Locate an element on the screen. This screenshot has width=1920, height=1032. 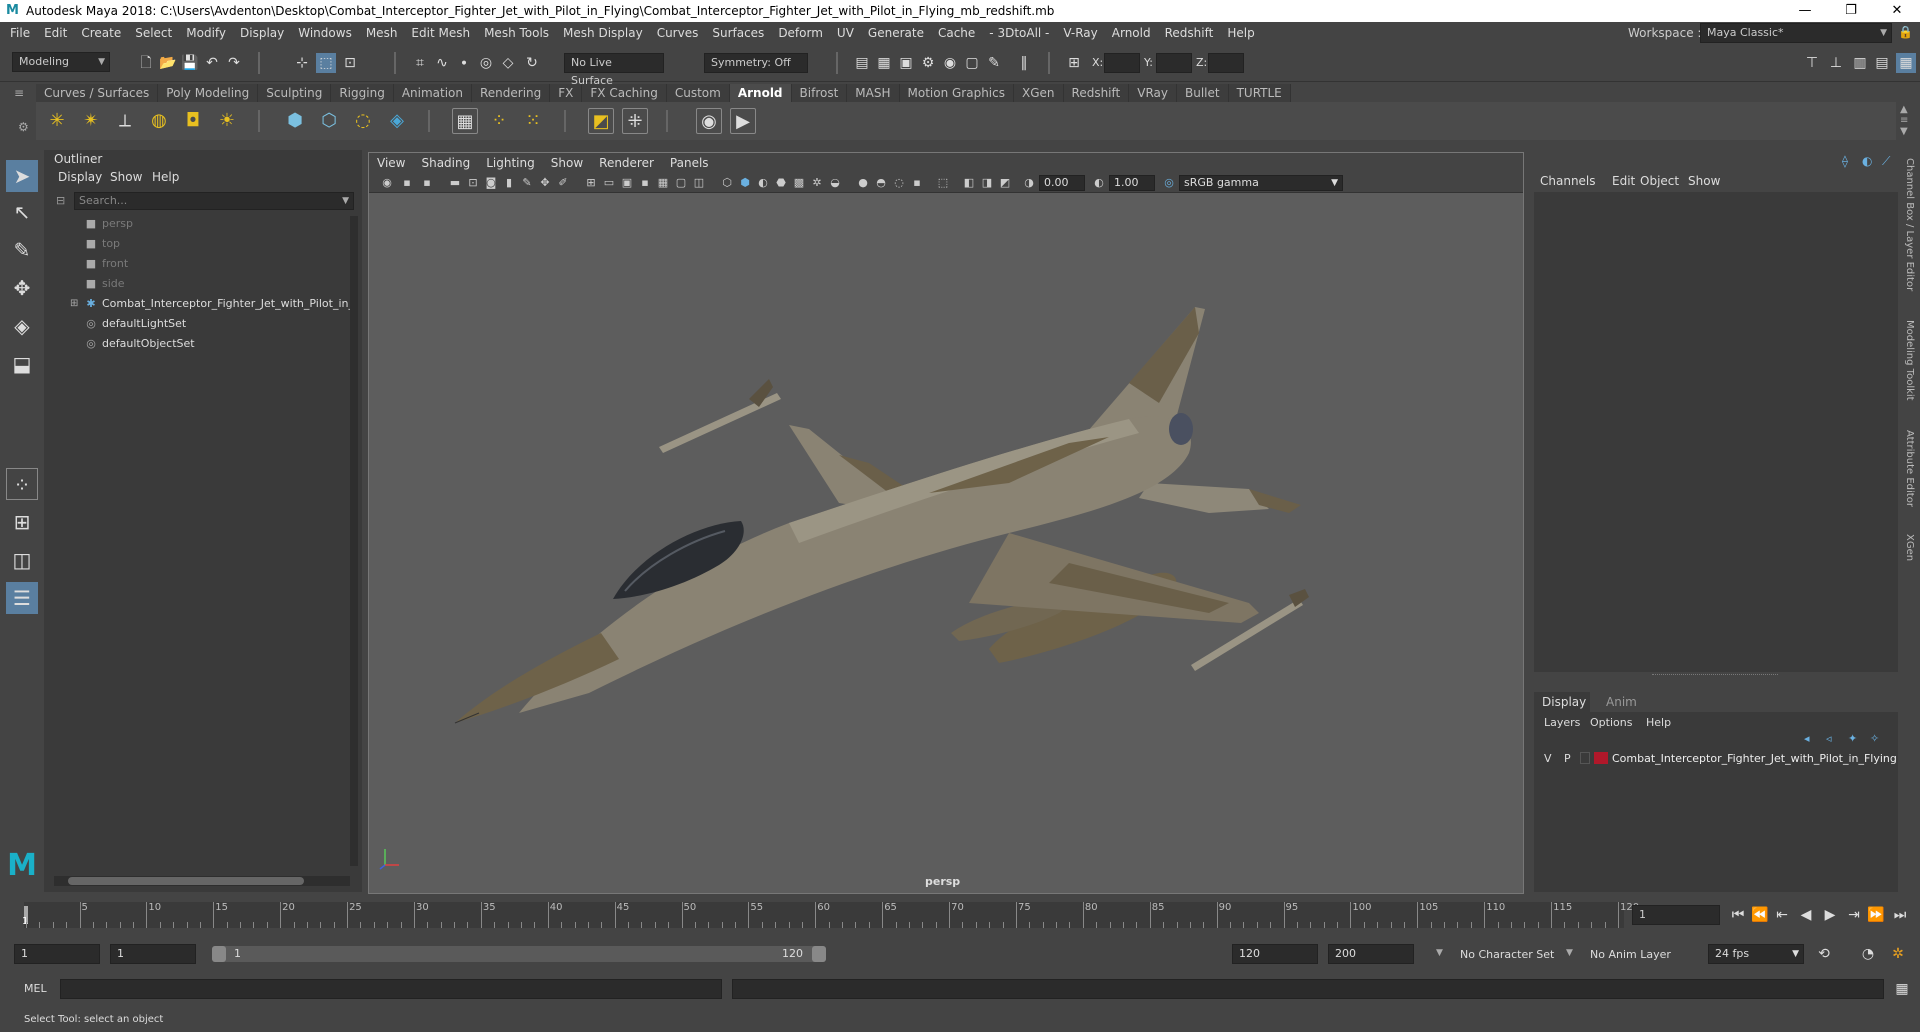
mode-dropdown: Modeling ▼ is located at coordinates (61, 62).